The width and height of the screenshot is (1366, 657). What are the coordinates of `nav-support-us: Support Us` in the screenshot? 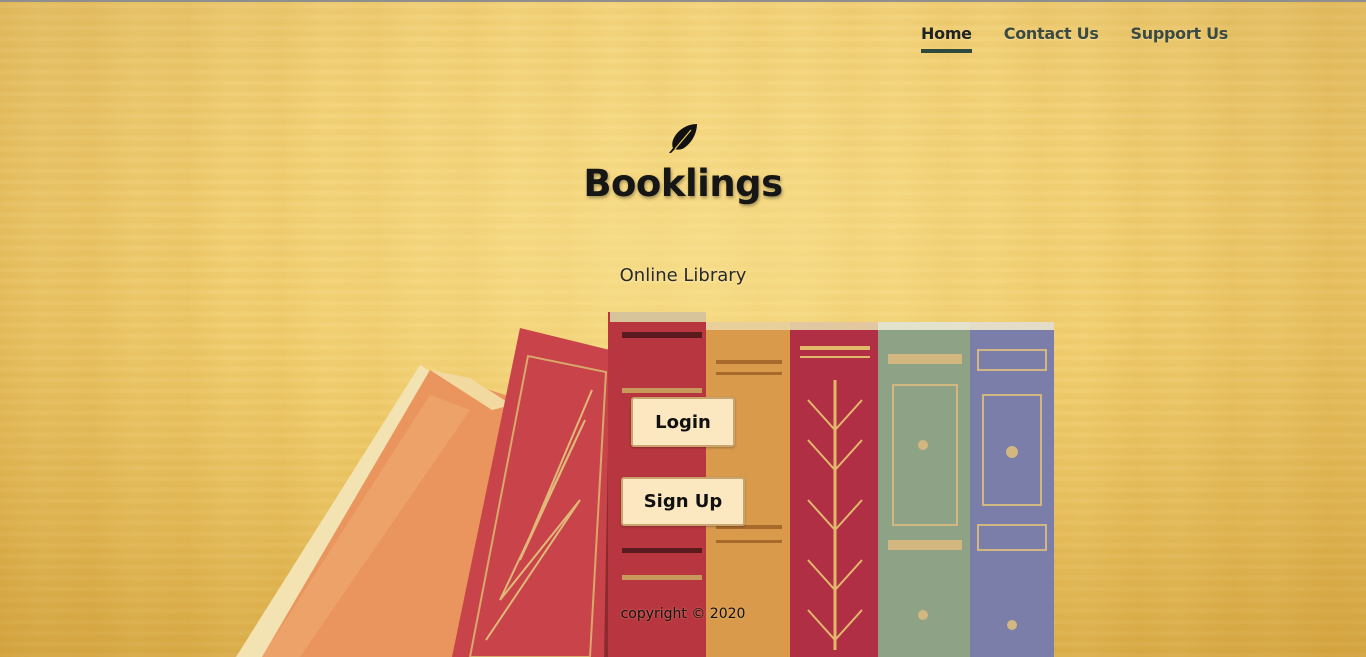 It's located at (1180, 38).